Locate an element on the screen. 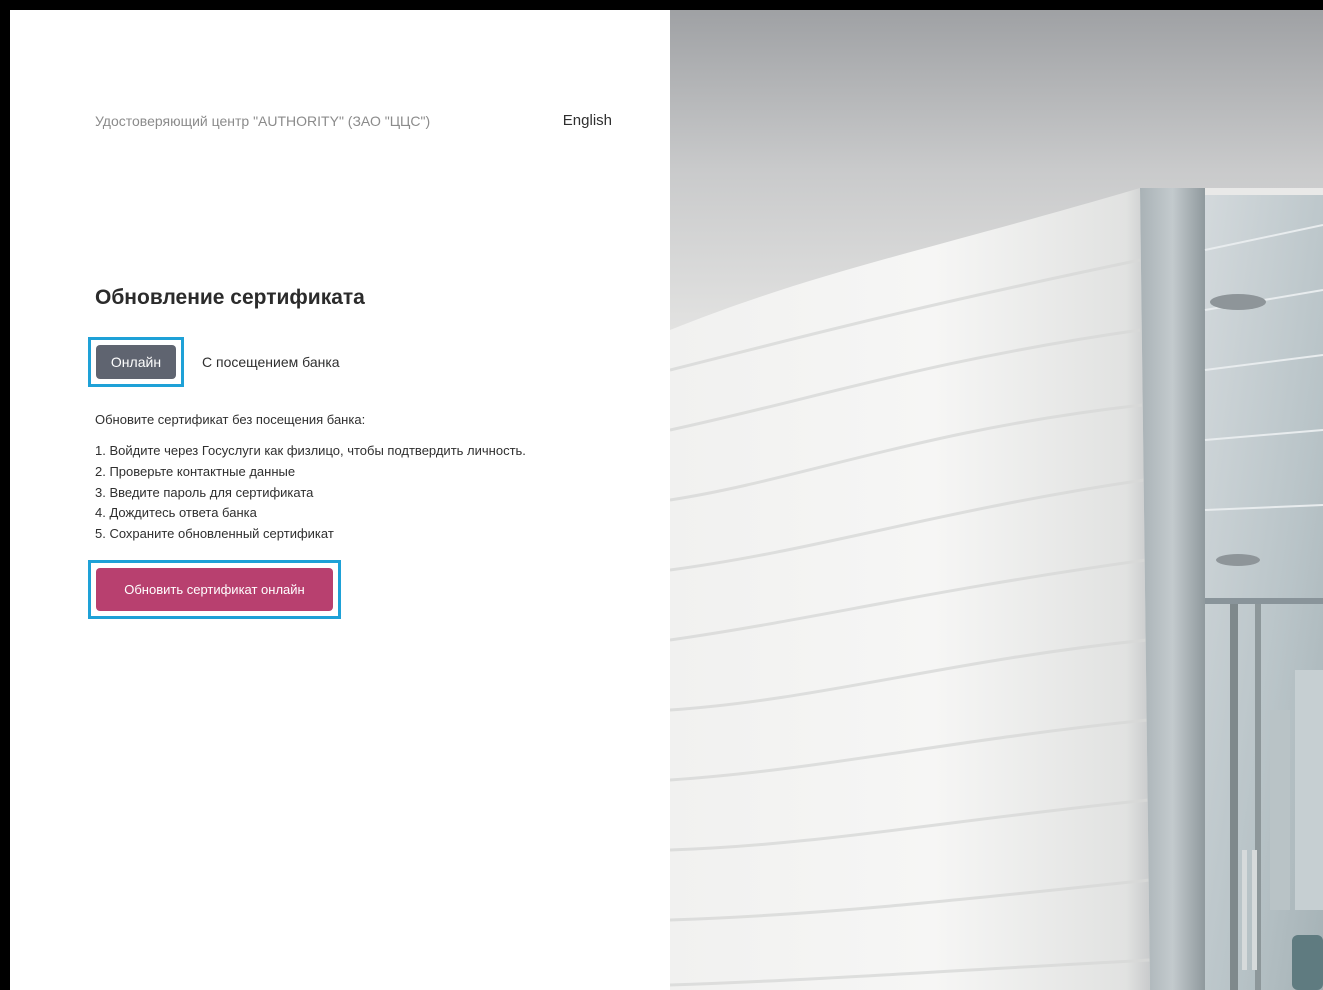 The image size is (1323, 990). tab-online: Онлайн is located at coordinates (136, 362).